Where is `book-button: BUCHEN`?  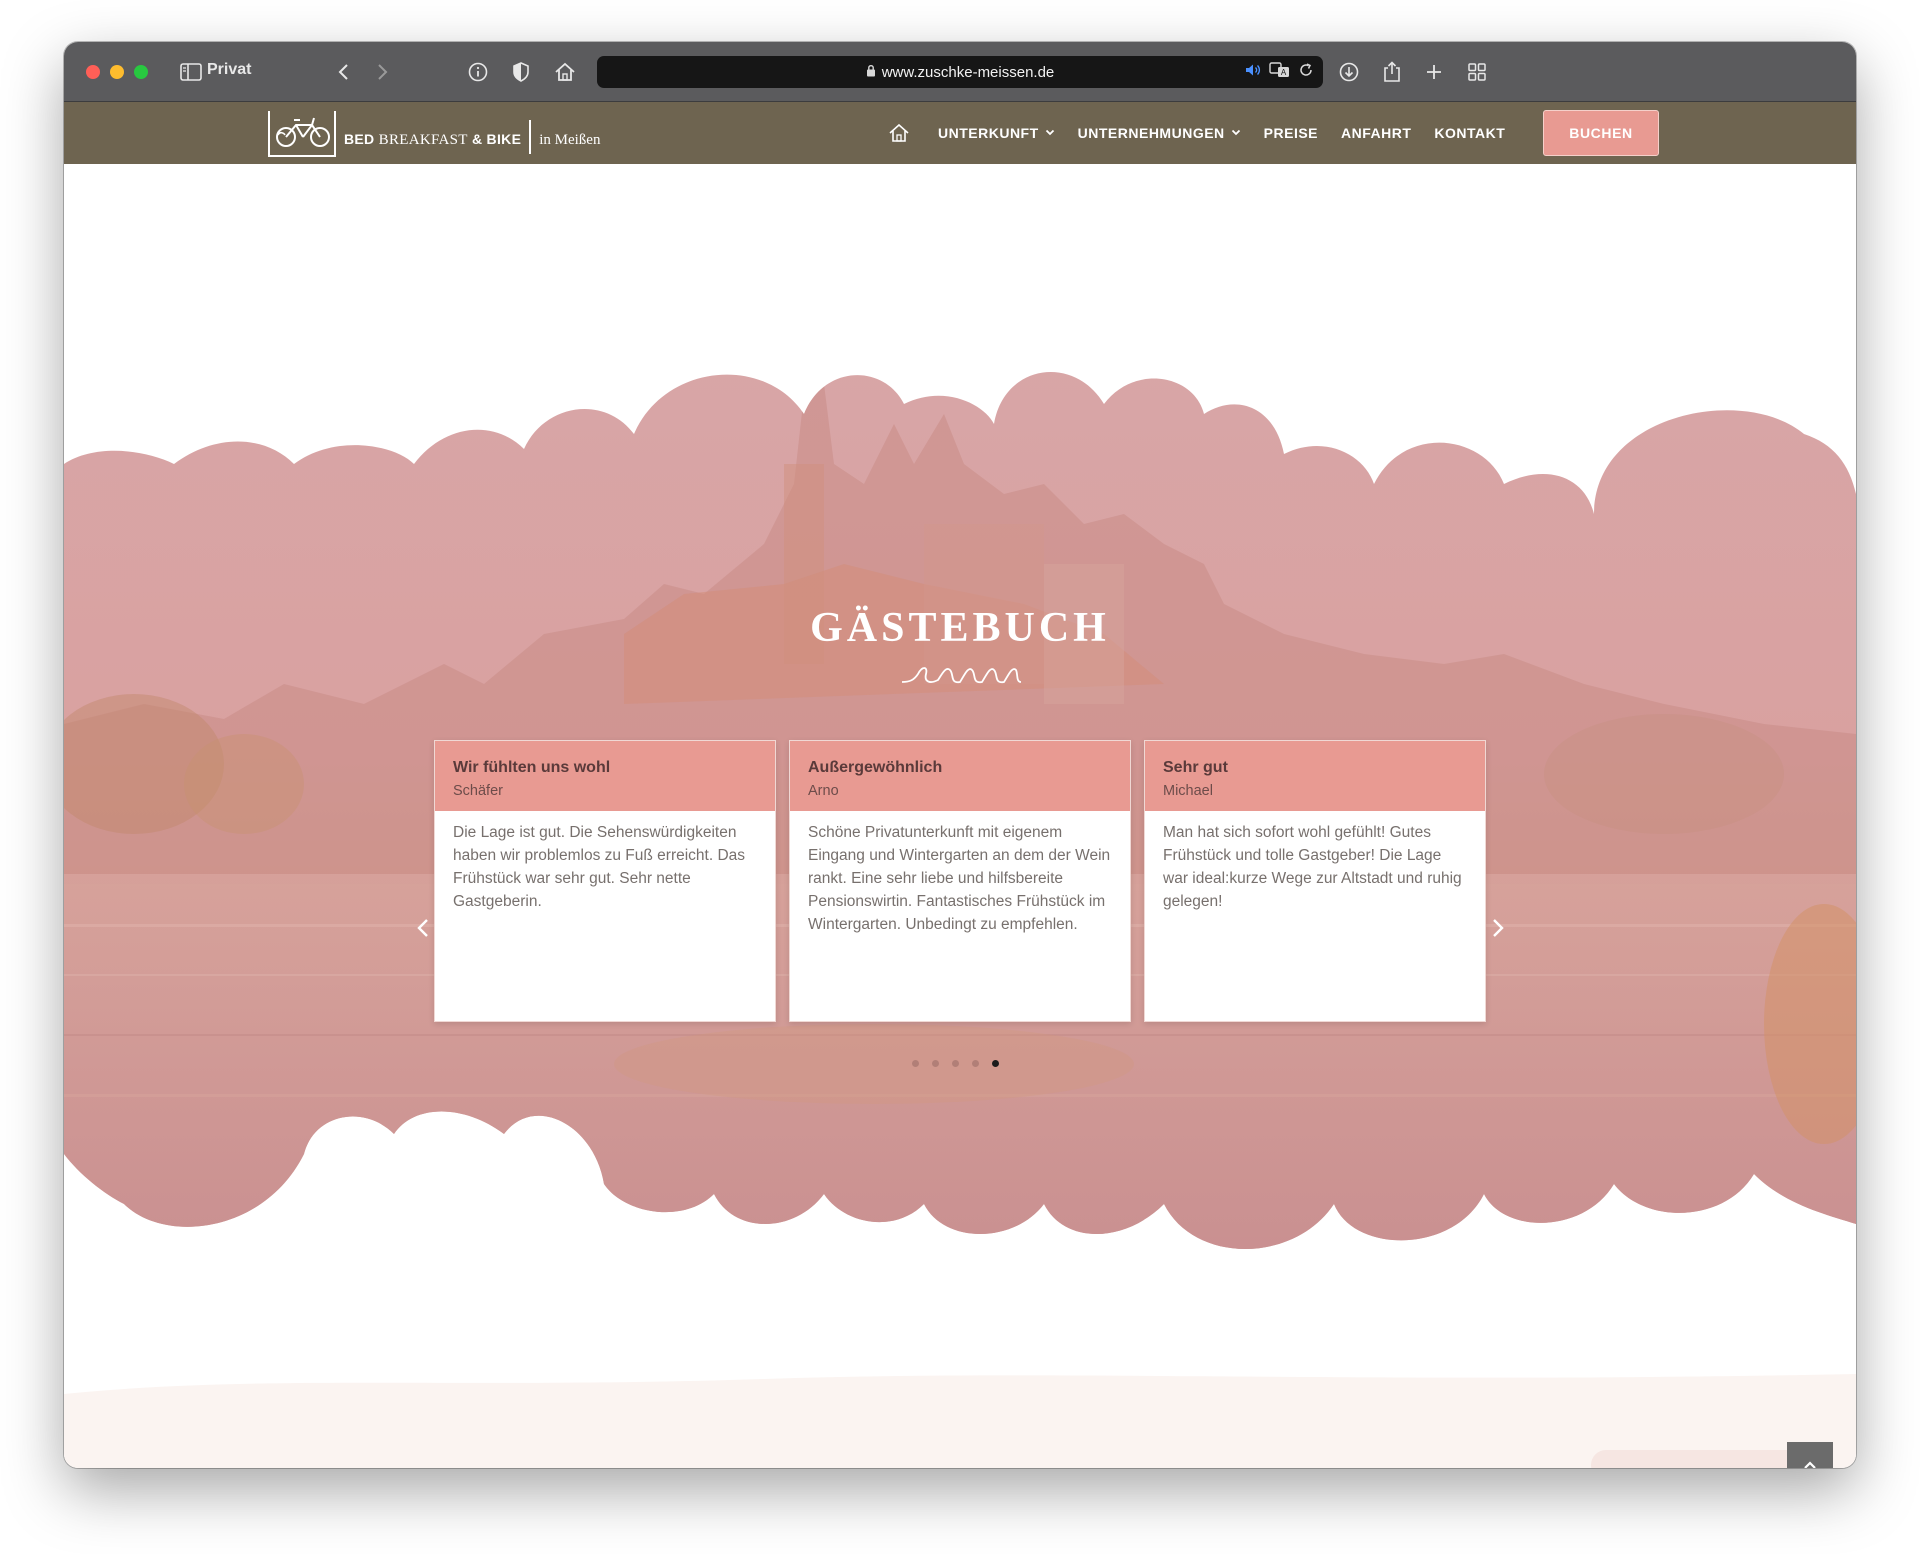
book-button: BUCHEN is located at coordinates (1601, 133).